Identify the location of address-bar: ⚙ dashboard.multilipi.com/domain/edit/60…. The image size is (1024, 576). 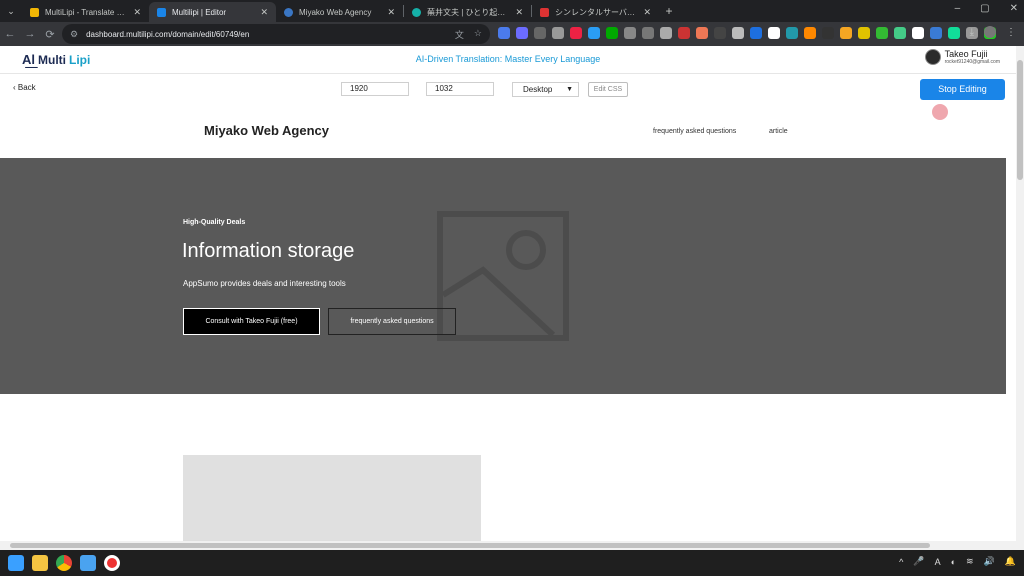
(276, 34).